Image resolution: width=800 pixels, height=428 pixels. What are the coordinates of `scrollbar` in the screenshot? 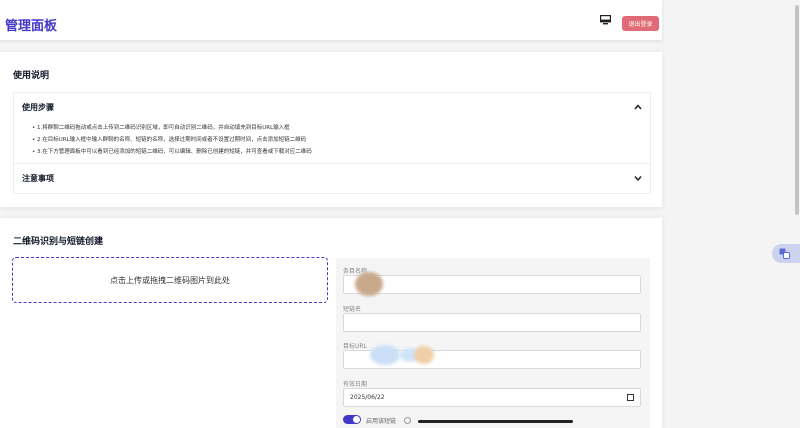 It's located at (797, 110).